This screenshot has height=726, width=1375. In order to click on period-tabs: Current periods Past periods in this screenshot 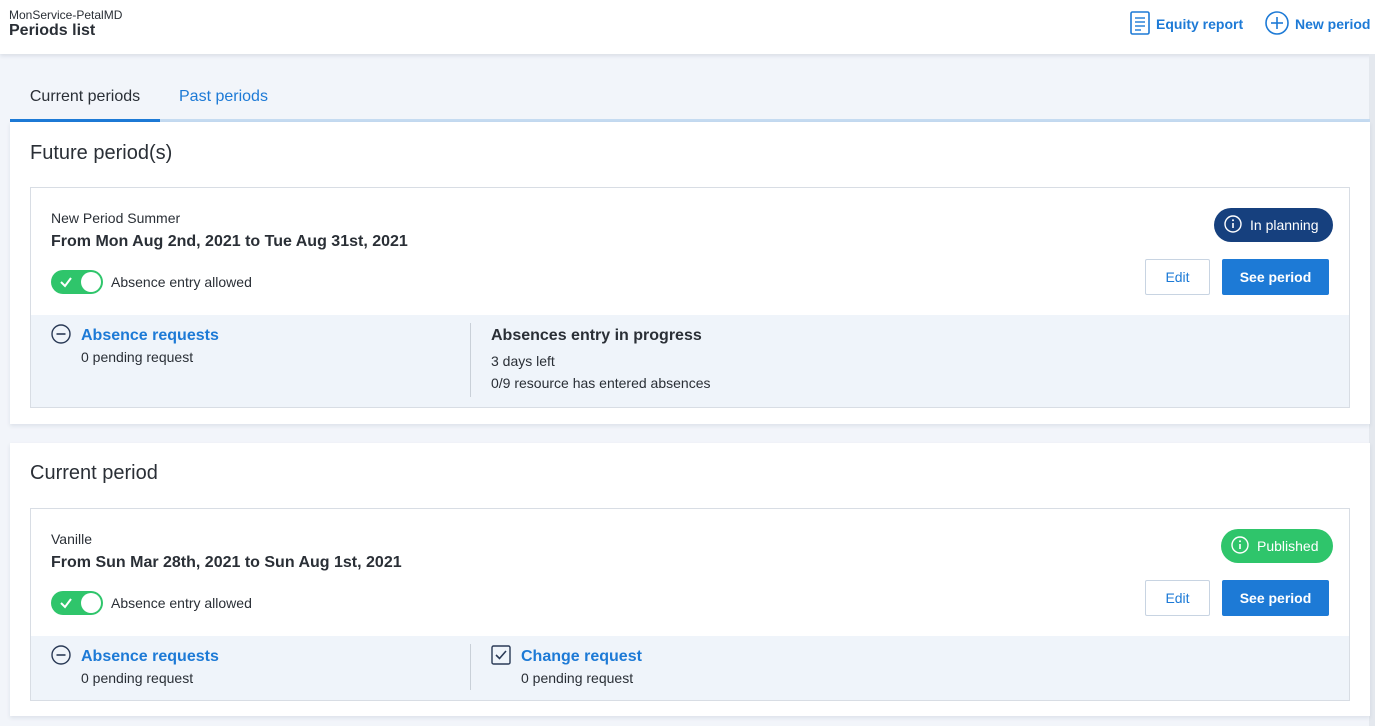, I will do `click(690, 100)`.